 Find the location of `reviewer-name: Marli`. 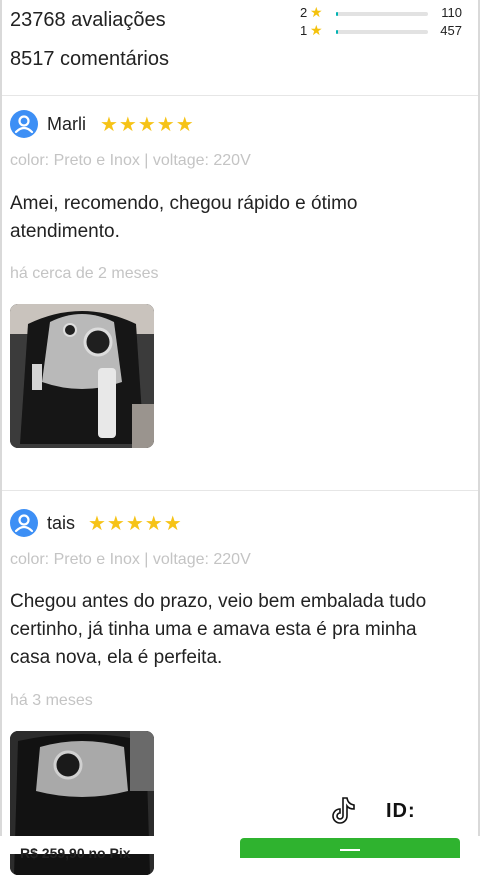

reviewer-name: Marli is located at coordinates (66, 124).